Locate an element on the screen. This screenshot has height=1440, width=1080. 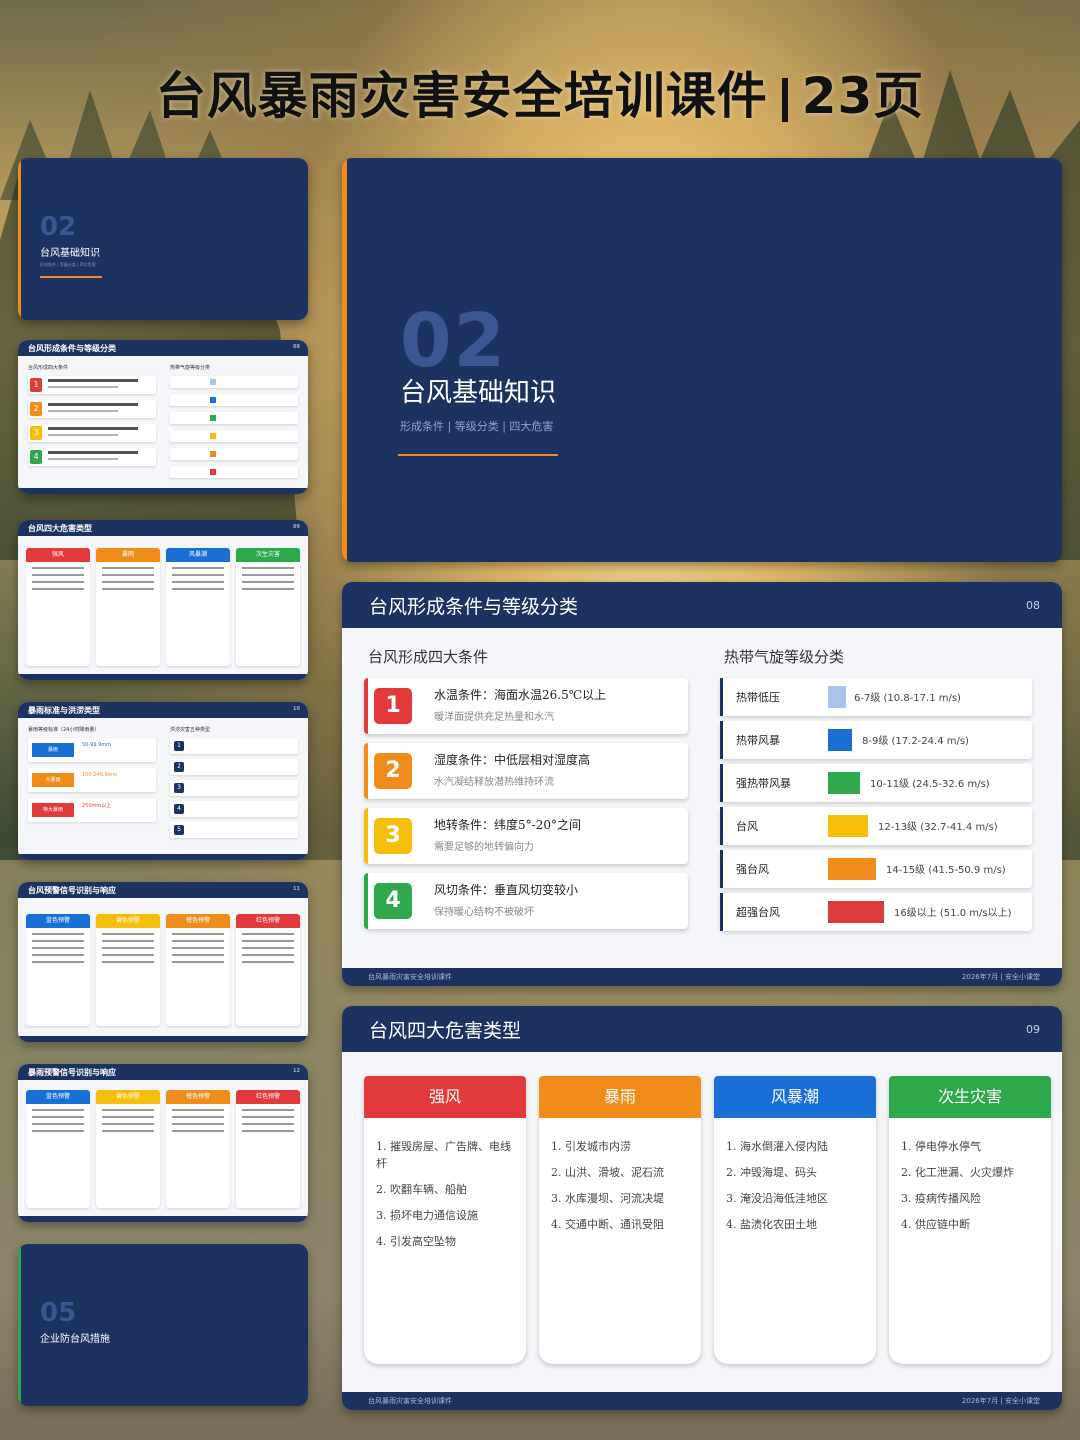
thumb-title: 台风形成条件与等级分类 is located at coordinates (72, 348).